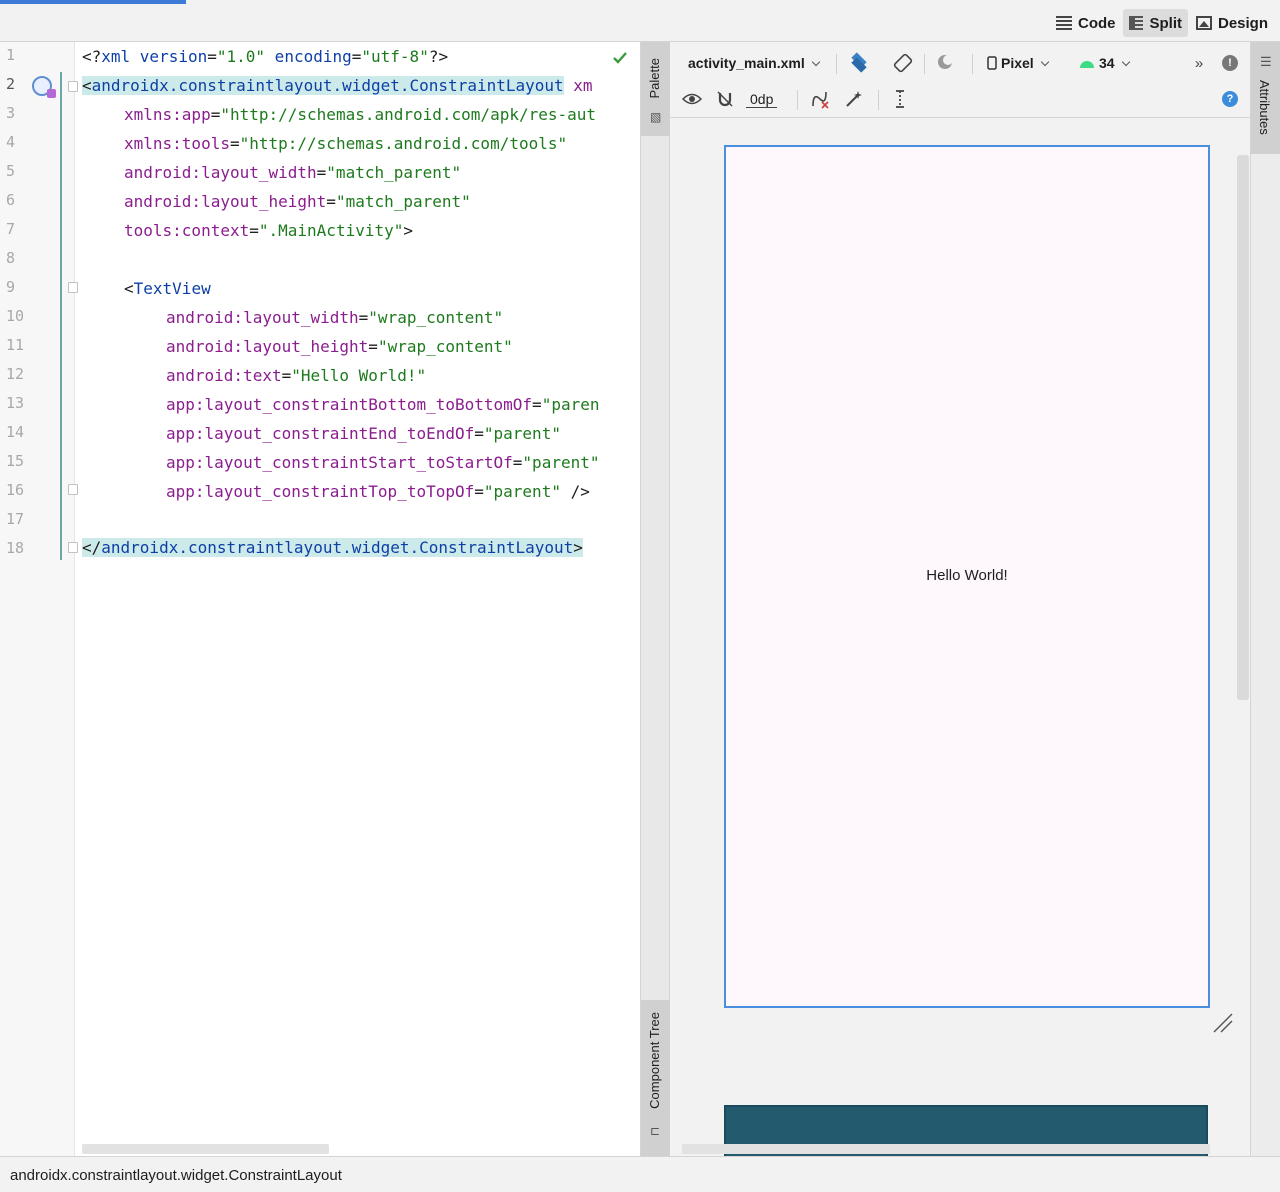 The height and width of the screenshot is (1192, 1280). Describe the element at coordinates (11, 113) in the screenshot. I see `line-number: 3` at that location.